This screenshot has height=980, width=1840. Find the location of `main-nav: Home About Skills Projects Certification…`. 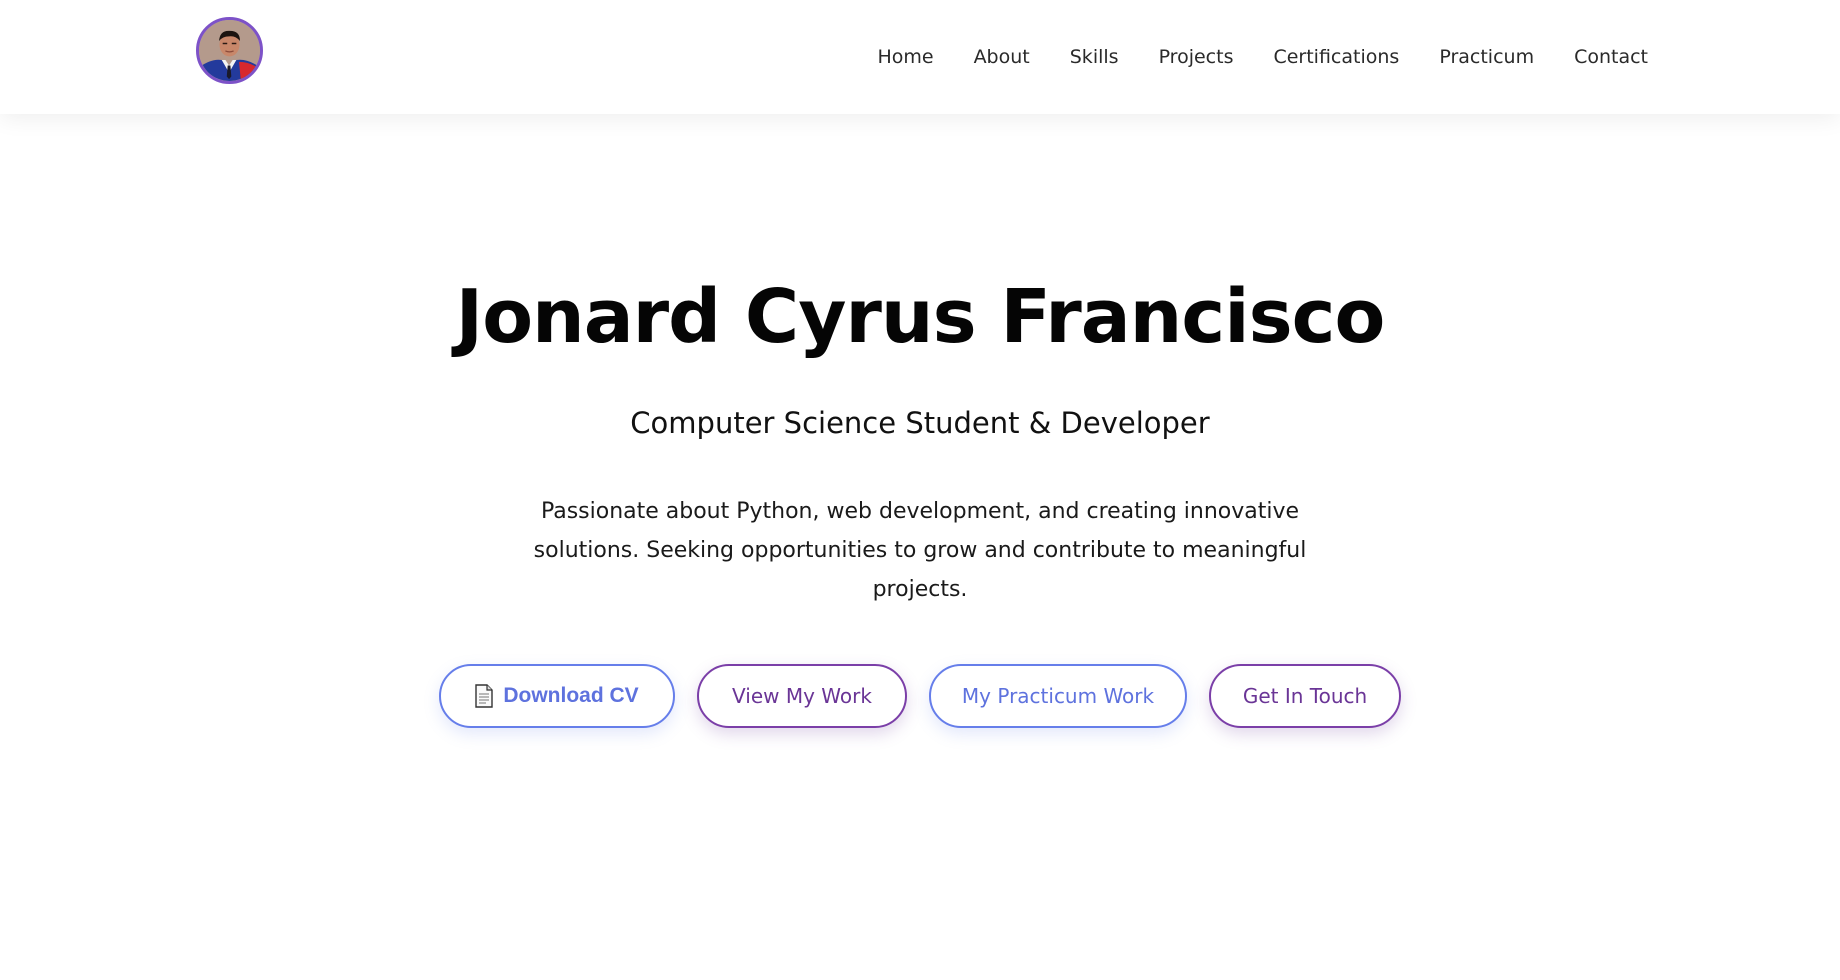

main-nav: Home About Skills Projects Certification… is located at coordinates (1262, 57).